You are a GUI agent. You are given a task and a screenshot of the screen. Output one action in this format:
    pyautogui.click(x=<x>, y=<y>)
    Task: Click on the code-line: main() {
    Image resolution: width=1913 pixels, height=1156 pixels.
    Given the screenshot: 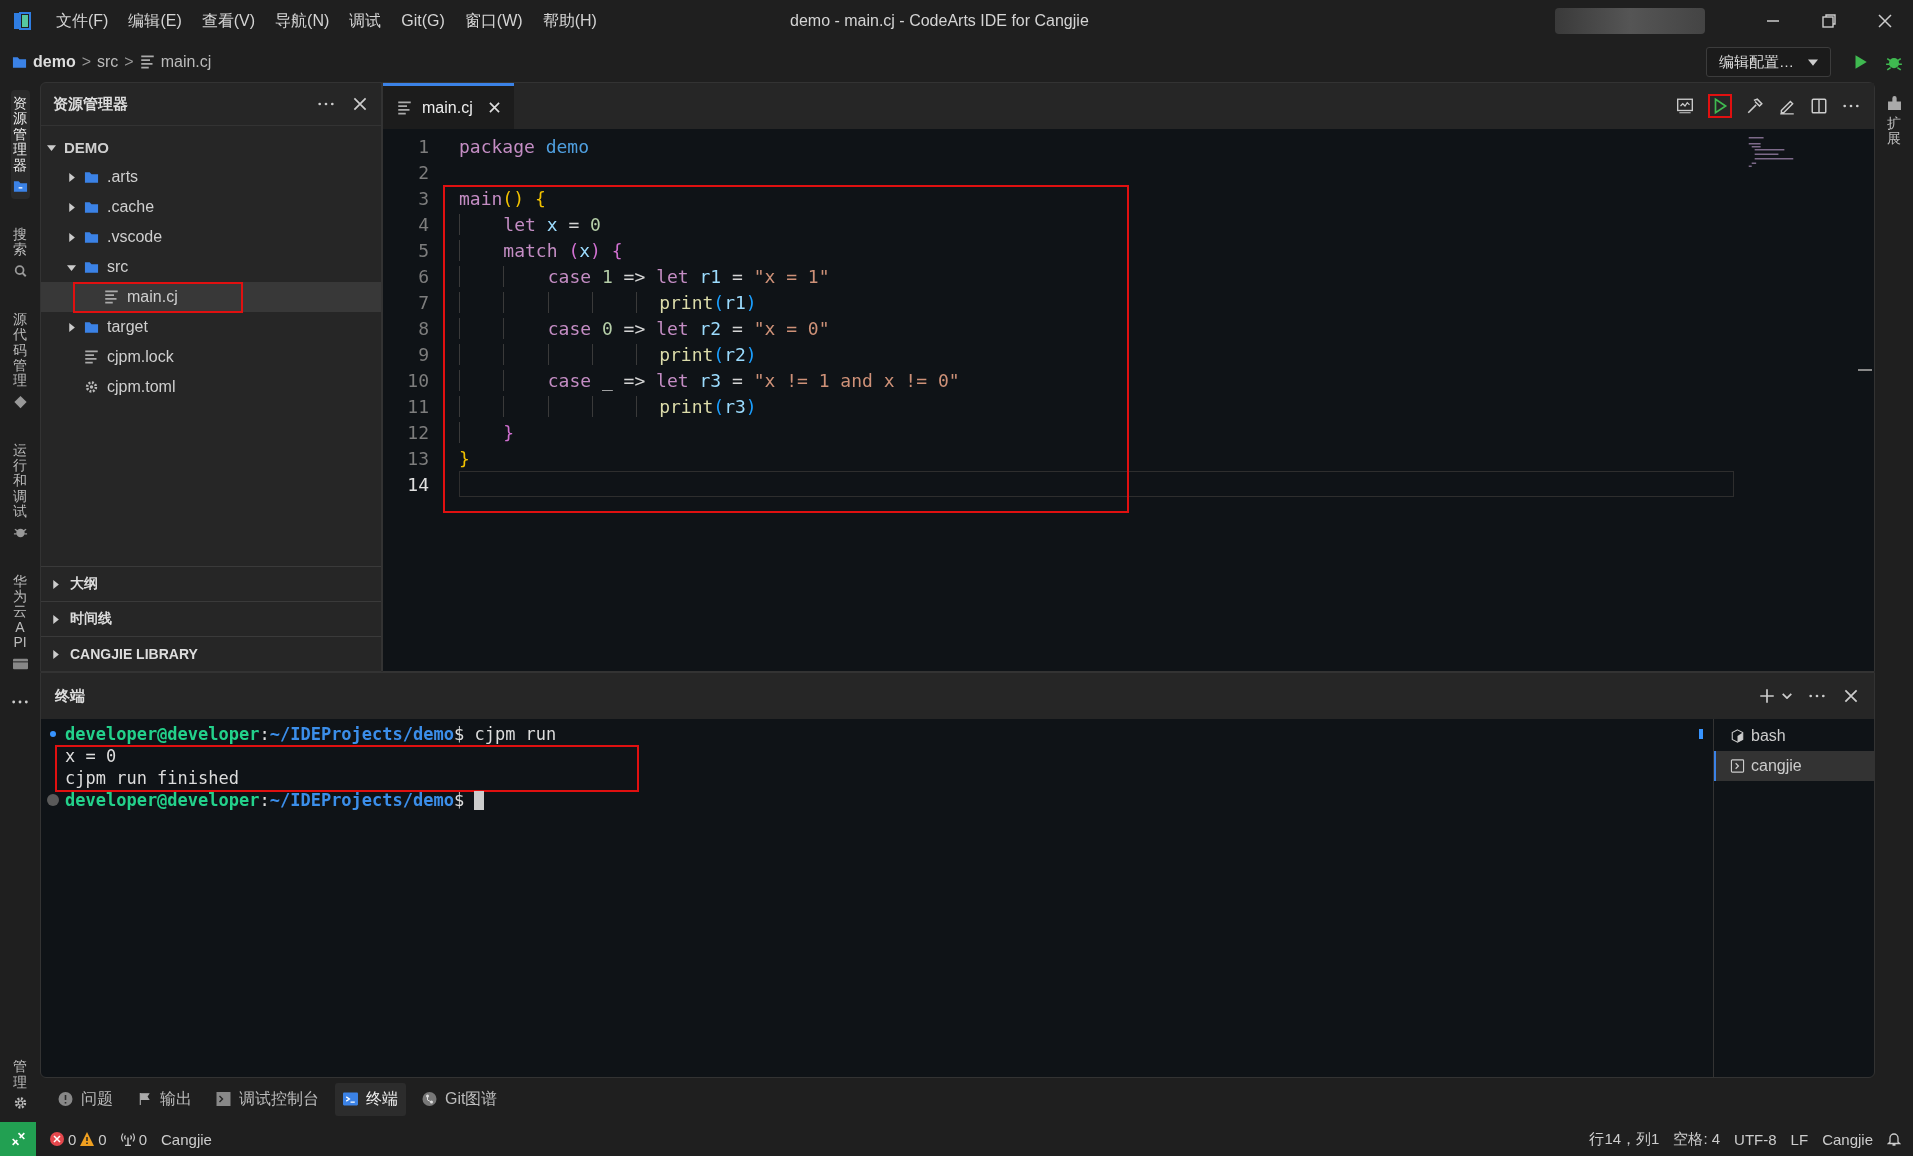 What is the action you would take?
    pyautogui.click(x=502, y=198)
    